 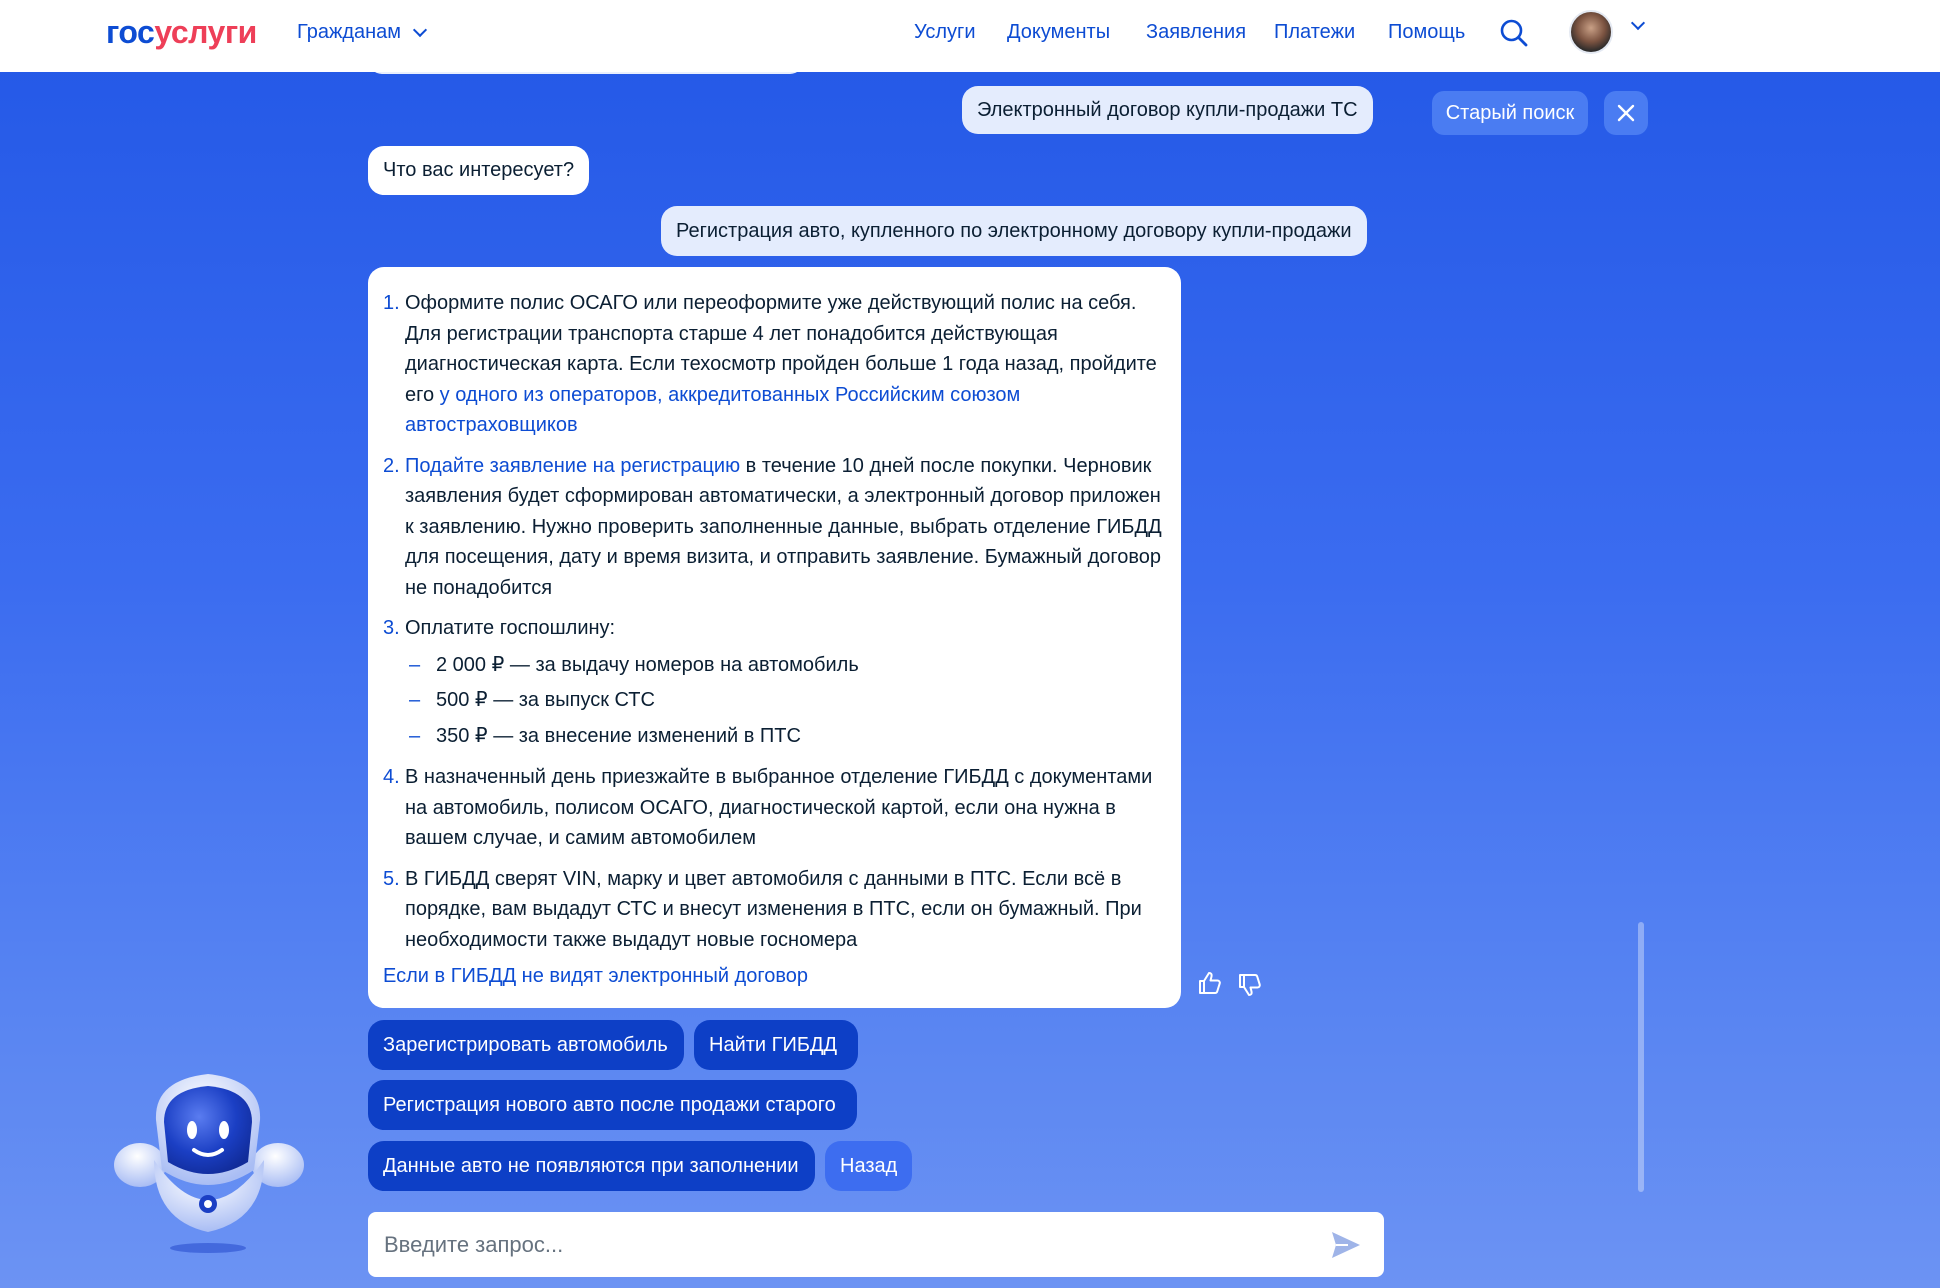 What do you see at coordinates (1250, 985) in the screenshot?
I see `thumbs-down-icon` at bounding box center [1250, 985].